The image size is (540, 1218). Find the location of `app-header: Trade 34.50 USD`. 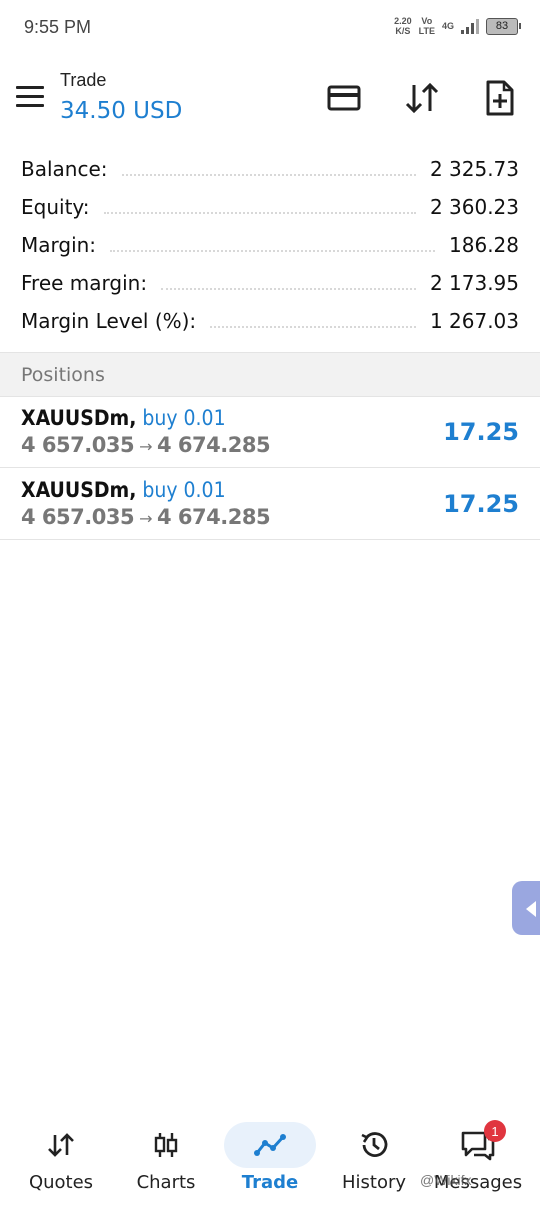

app-header: Trade 34.50 USD is located at coordinates (270, 100).